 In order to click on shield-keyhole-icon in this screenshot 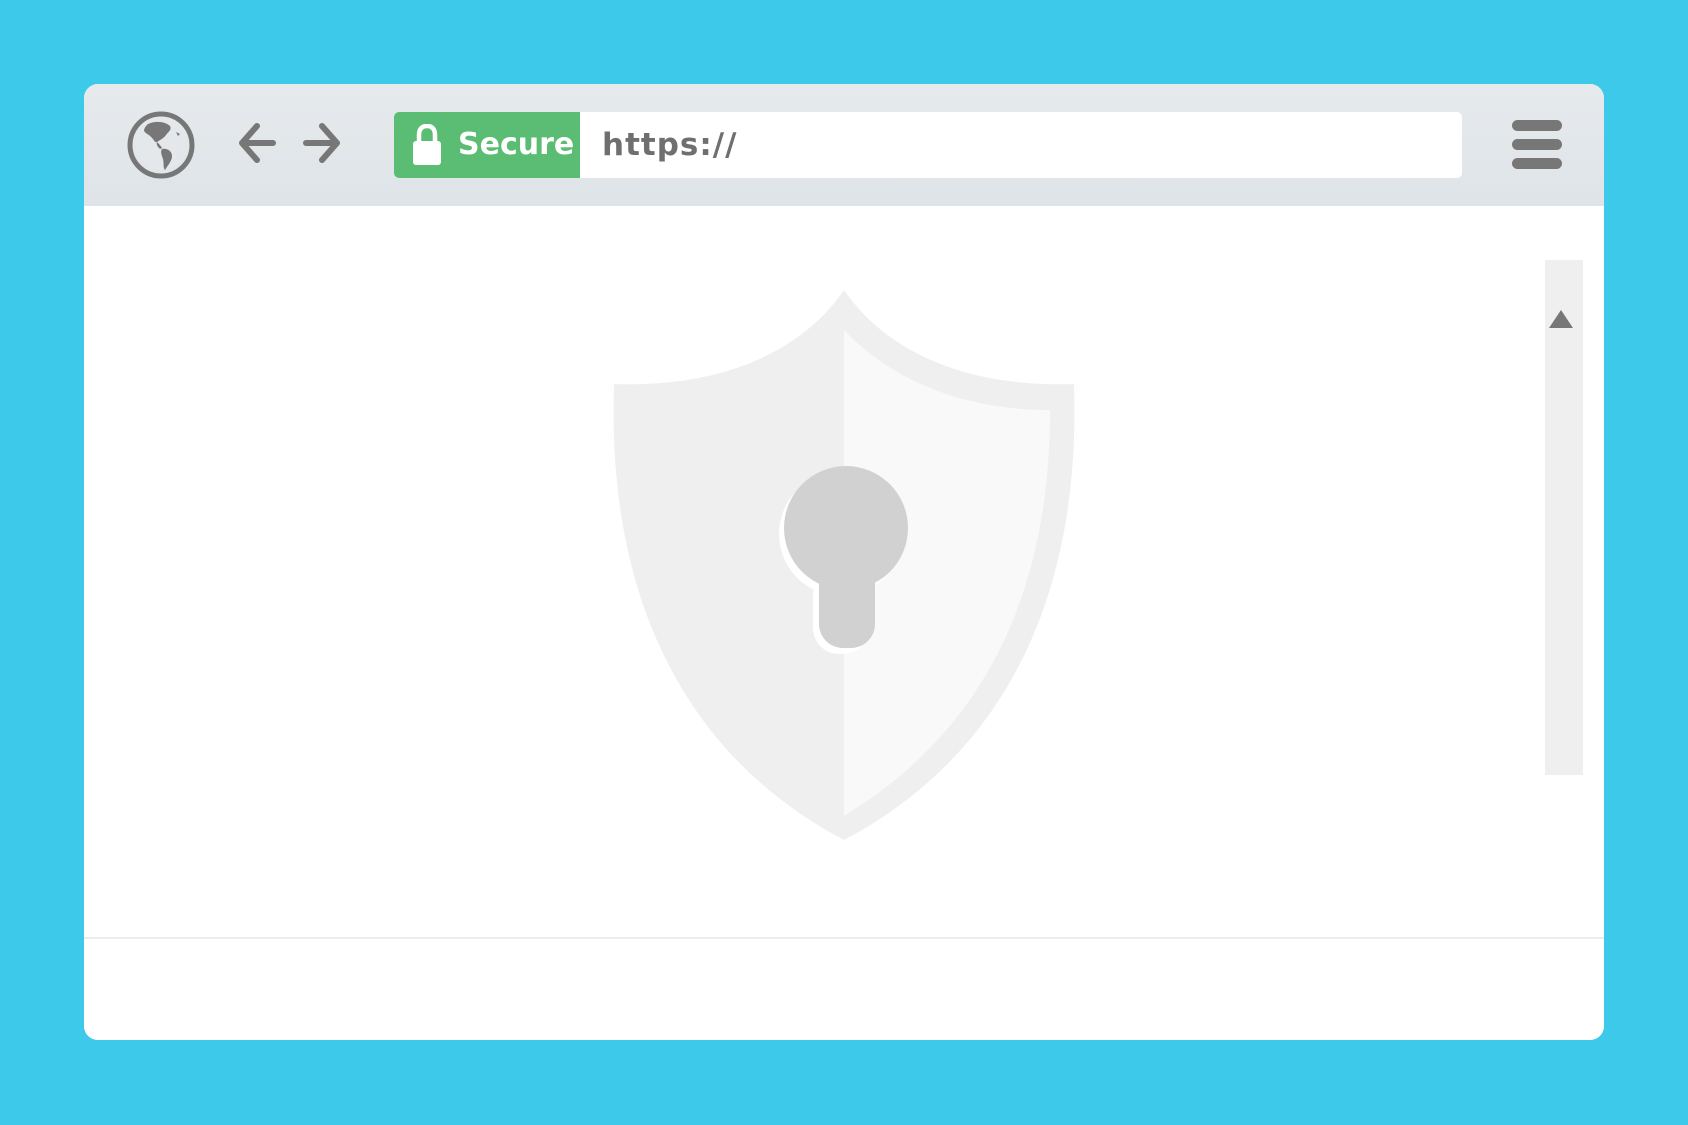, I will do `click(844, 565)`.